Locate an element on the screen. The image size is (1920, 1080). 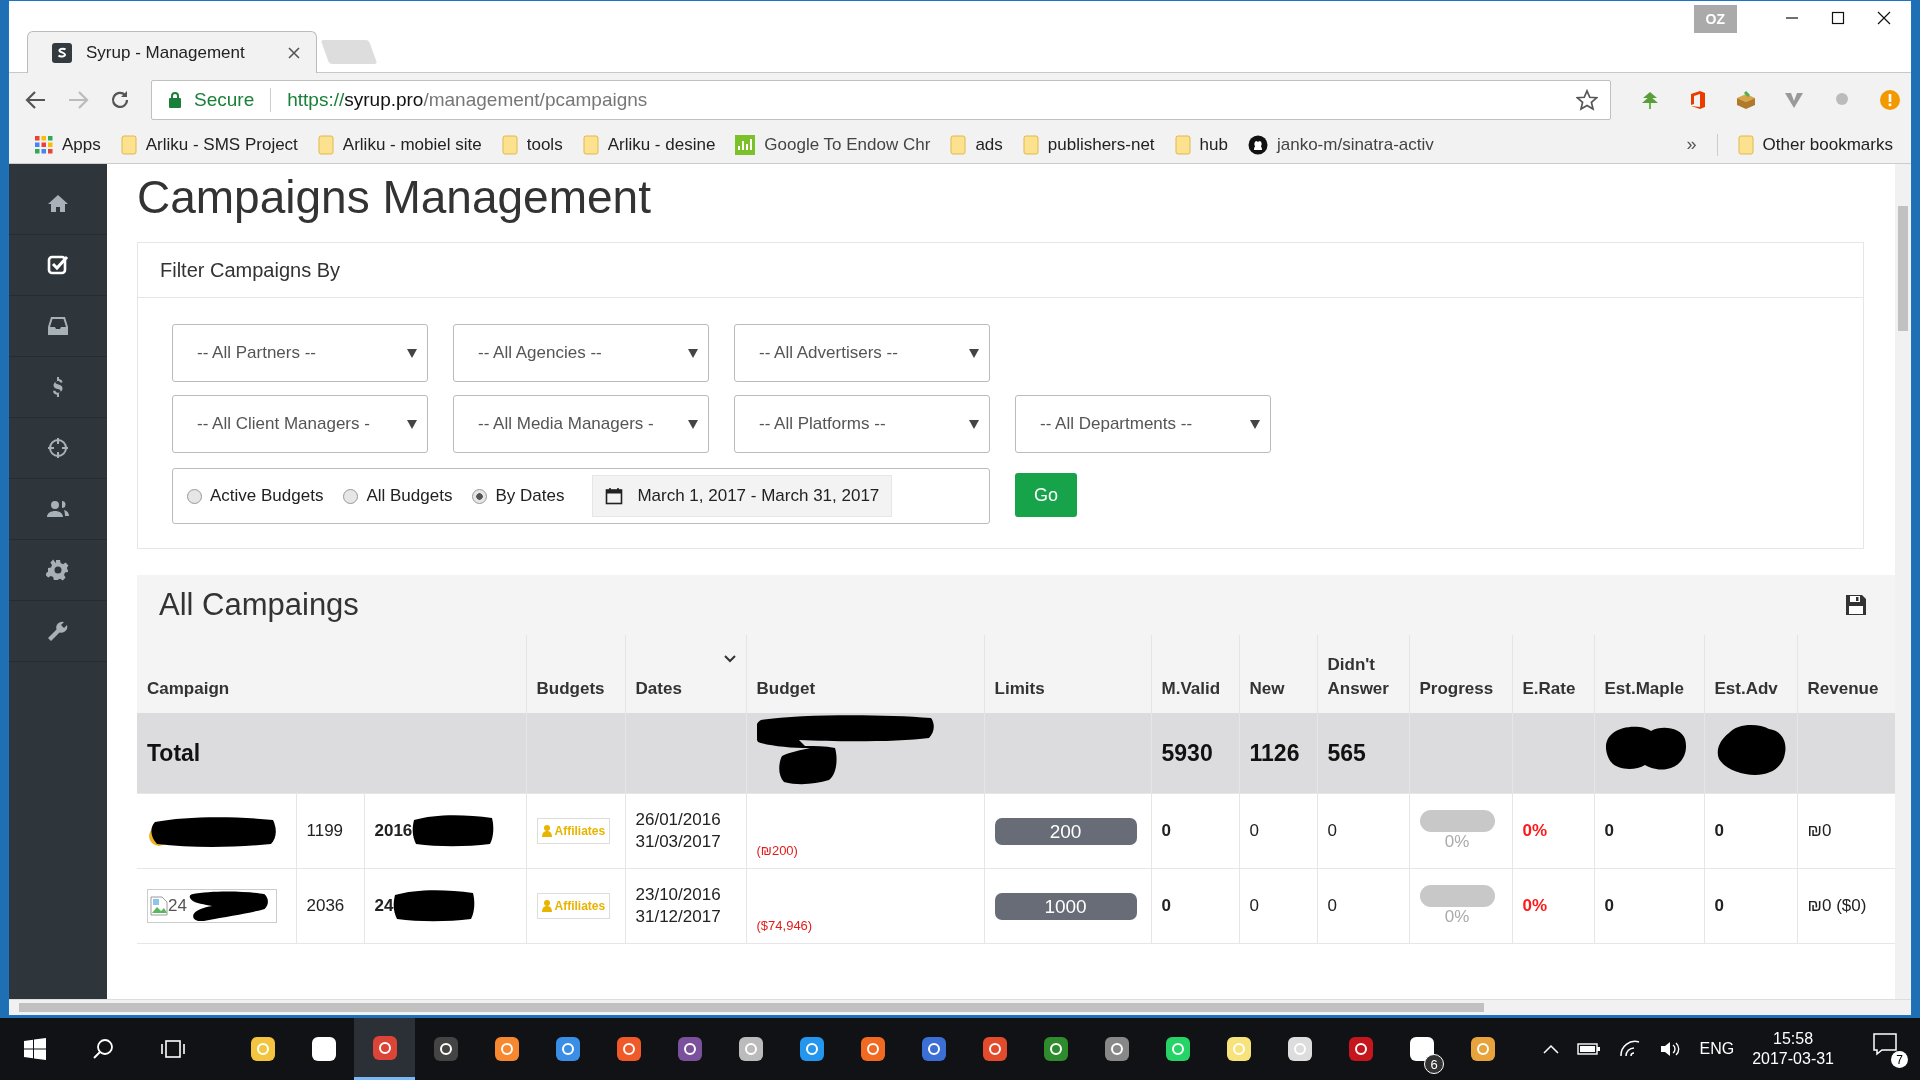
person-icon is located at coordinates (546, 906).